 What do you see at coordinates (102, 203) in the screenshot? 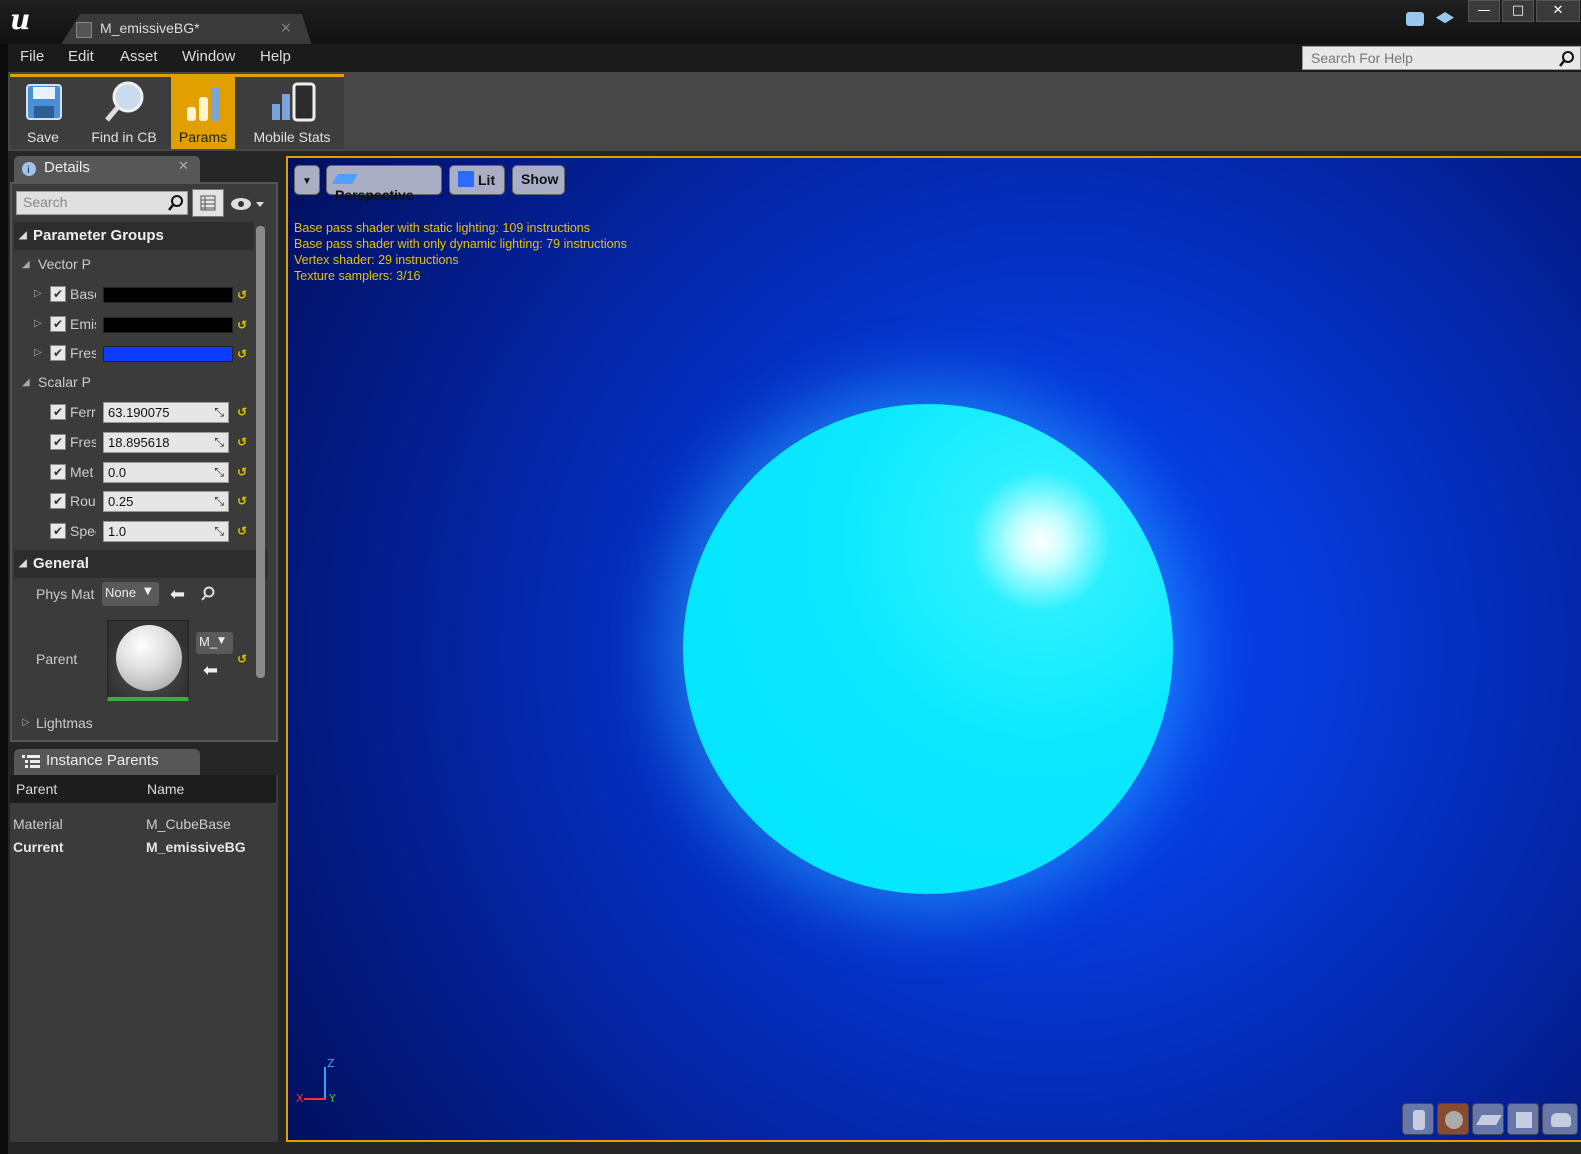
I see `details-search-input: Search` at bounding box center [102, 203].